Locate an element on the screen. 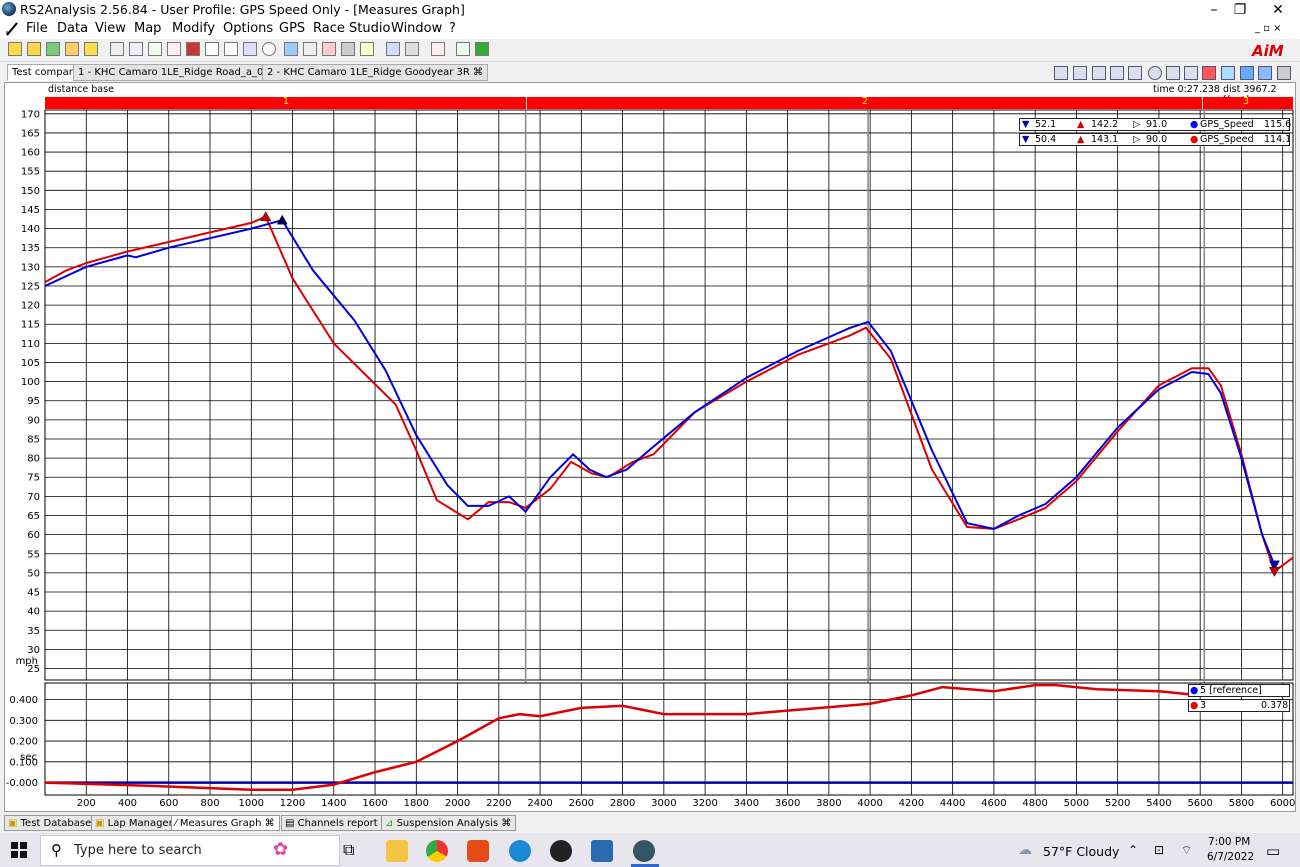  taskbar-search: ⚲ Type here to search ✿ is located at coordinates (190, 850).